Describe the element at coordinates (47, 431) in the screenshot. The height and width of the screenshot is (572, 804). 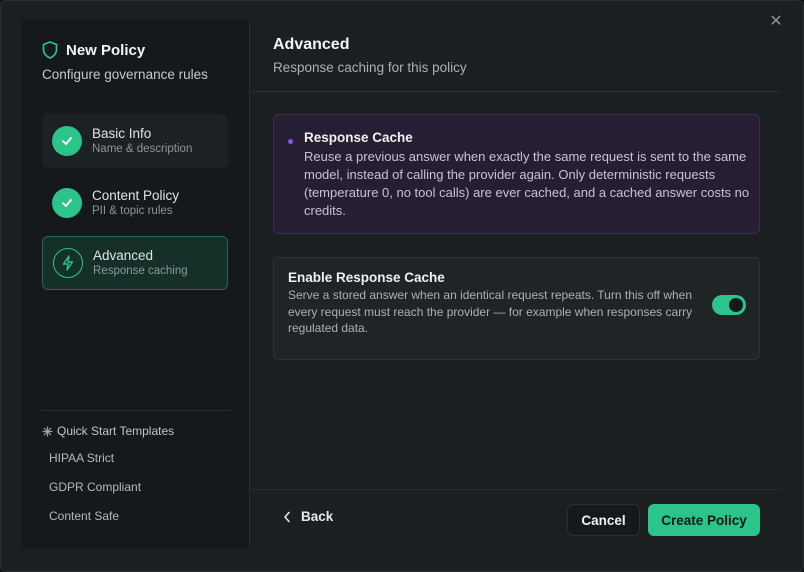
I see `sparkle-icon` at that location.